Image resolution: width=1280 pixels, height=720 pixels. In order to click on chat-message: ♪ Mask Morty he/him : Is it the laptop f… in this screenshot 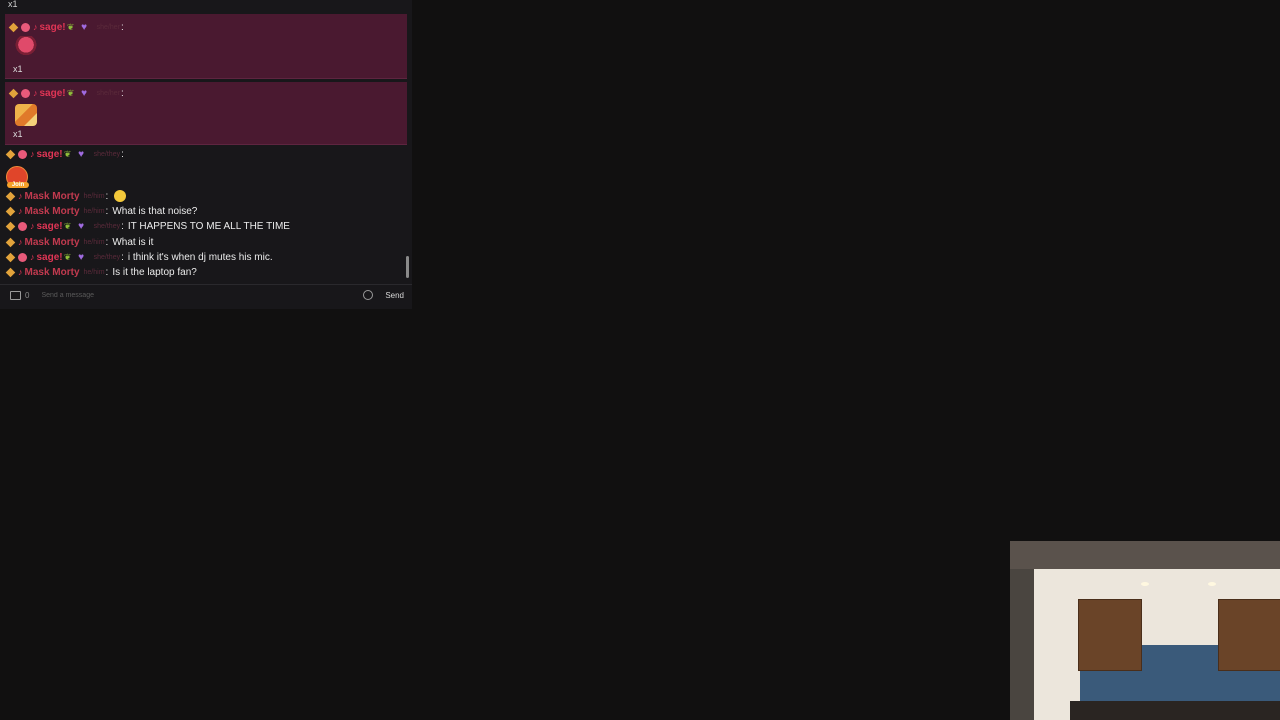, I will do `click(101, 272)`.